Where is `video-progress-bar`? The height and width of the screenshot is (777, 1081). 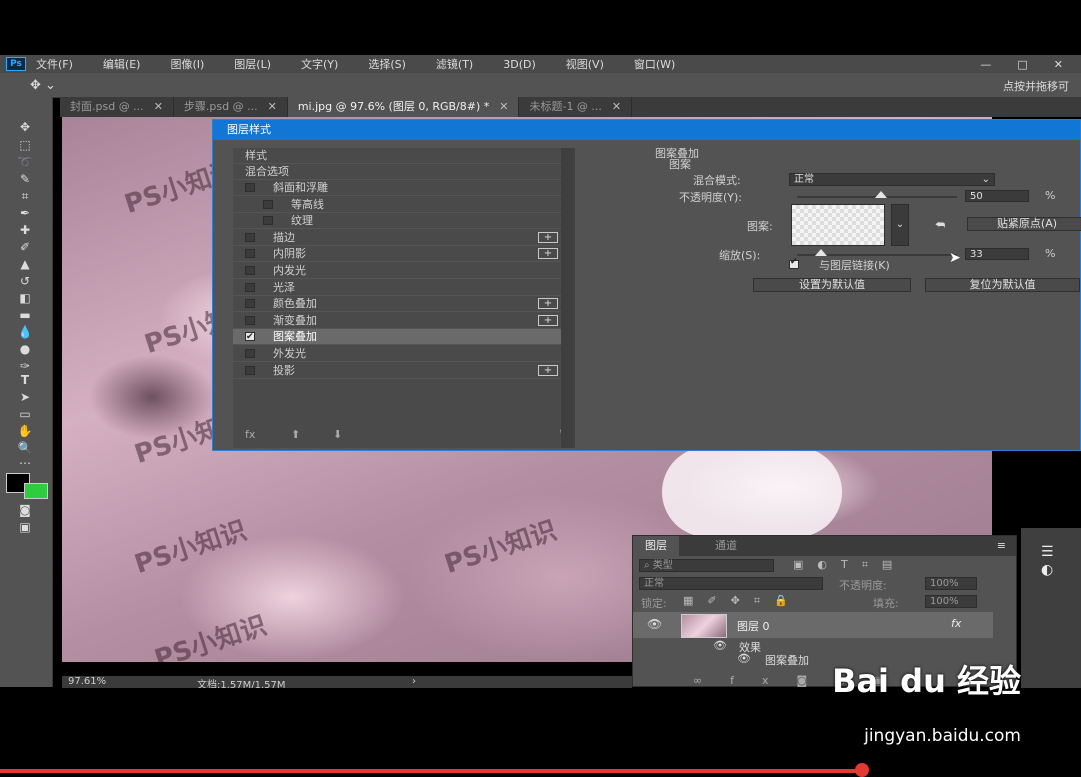 video-progress-bar is located at coordinates (431, 771).